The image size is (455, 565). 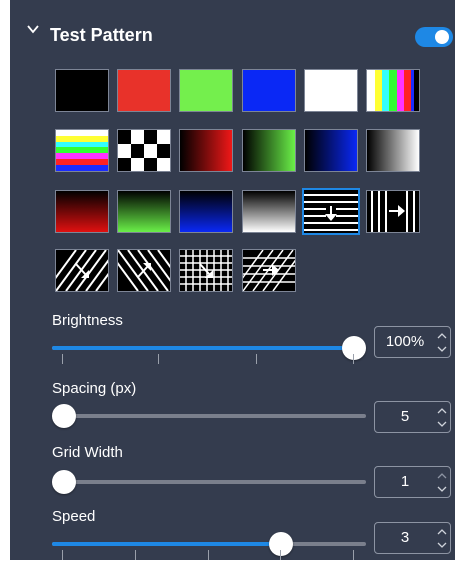 What do you see at coordinates (434, 37) in the screenshot?
I see `enable-toggle` at bounding box center [434, 37].